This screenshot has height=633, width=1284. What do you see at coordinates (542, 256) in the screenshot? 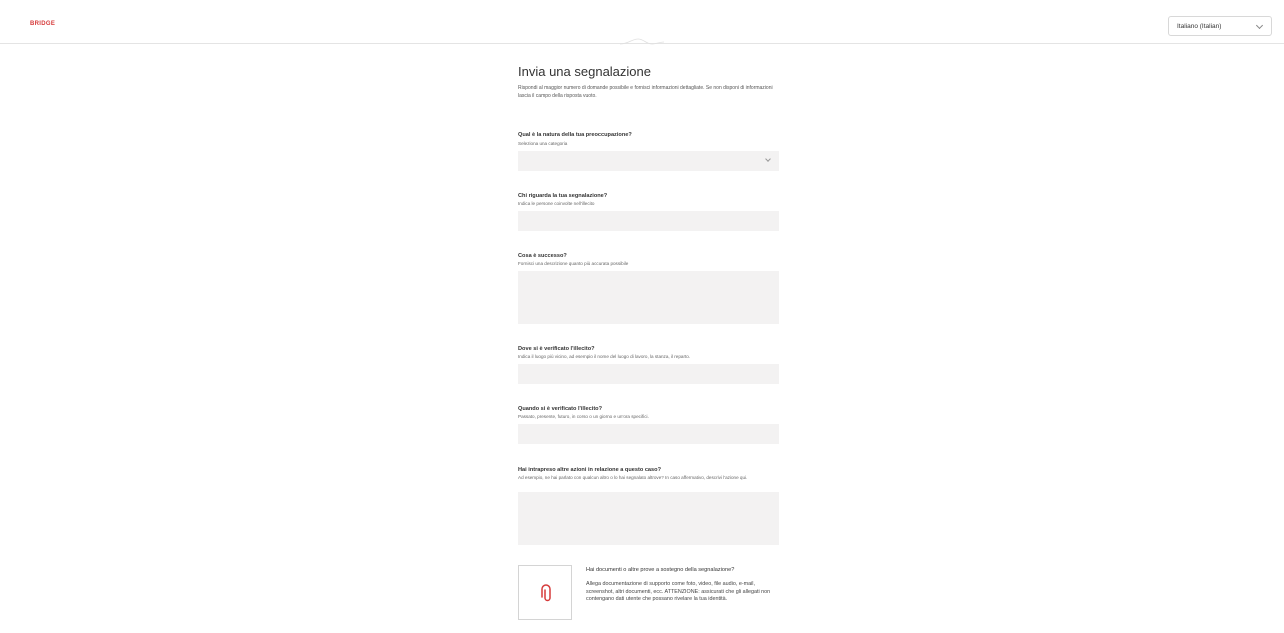
I see `question-label-what: Cosa è successo?` at bounding box center [542, 256].